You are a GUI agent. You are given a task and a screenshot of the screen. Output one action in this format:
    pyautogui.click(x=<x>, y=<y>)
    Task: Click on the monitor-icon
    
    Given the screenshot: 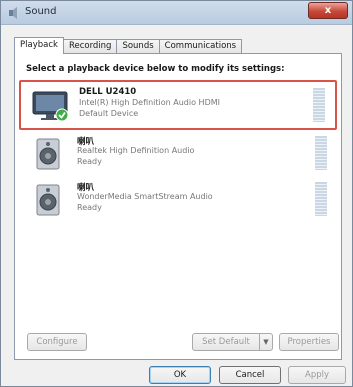 What is the action you would take?
    pyautogui.click(x=50, y=106)
    